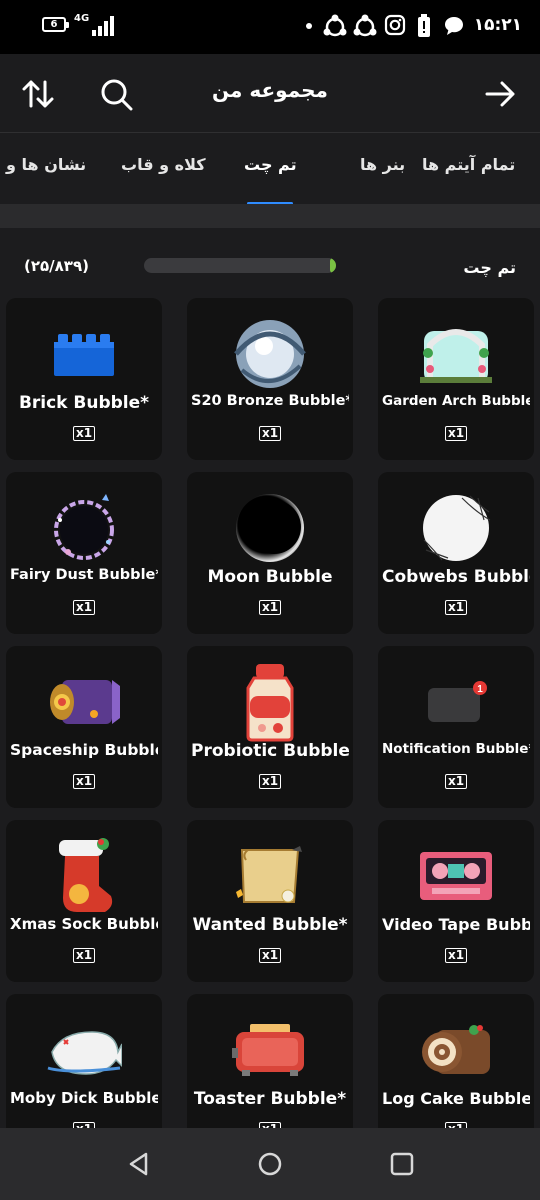 This screenshot has width=540, height=1200. Describe the element at coordinates (456, 528) in the screenshot. I see `cobweb-circle-icon` at that location.